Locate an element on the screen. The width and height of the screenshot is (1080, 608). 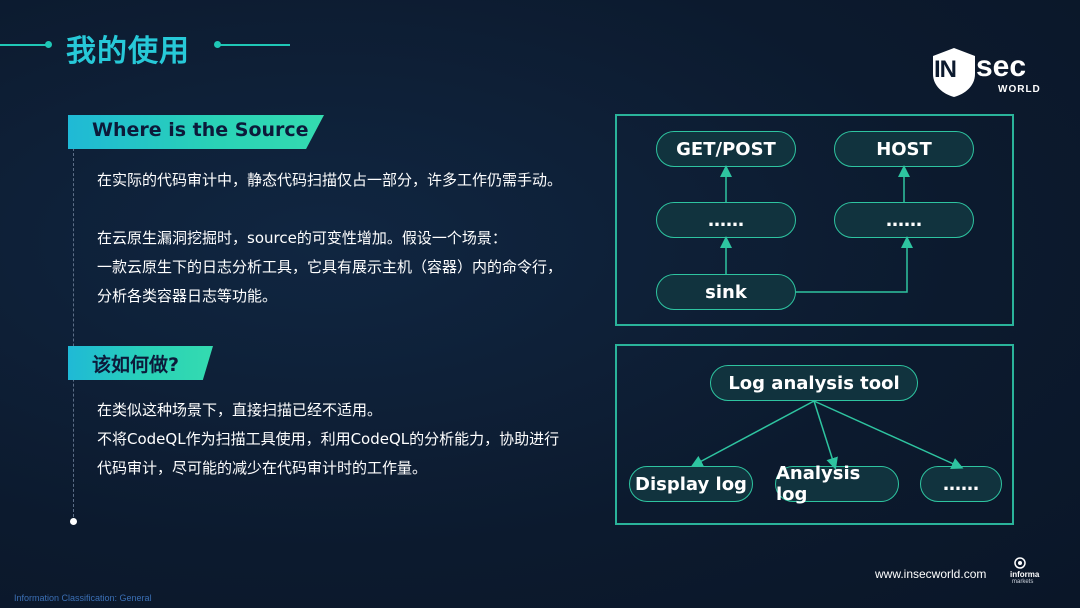
title-decoration-dot-left is located at coordinates (48, 44).